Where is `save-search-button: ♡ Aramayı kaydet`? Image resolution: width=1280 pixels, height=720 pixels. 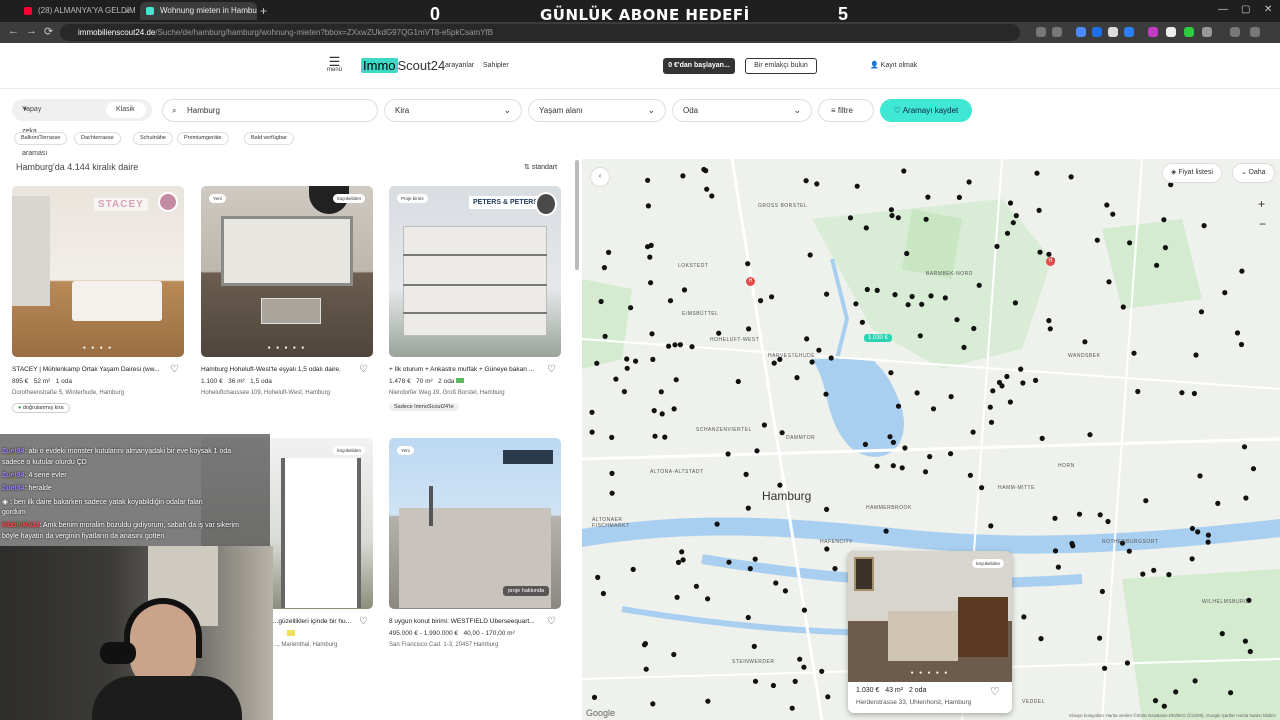 save-search-button: ♡ Aramayı kaydet is located at coordinates (926, 110).